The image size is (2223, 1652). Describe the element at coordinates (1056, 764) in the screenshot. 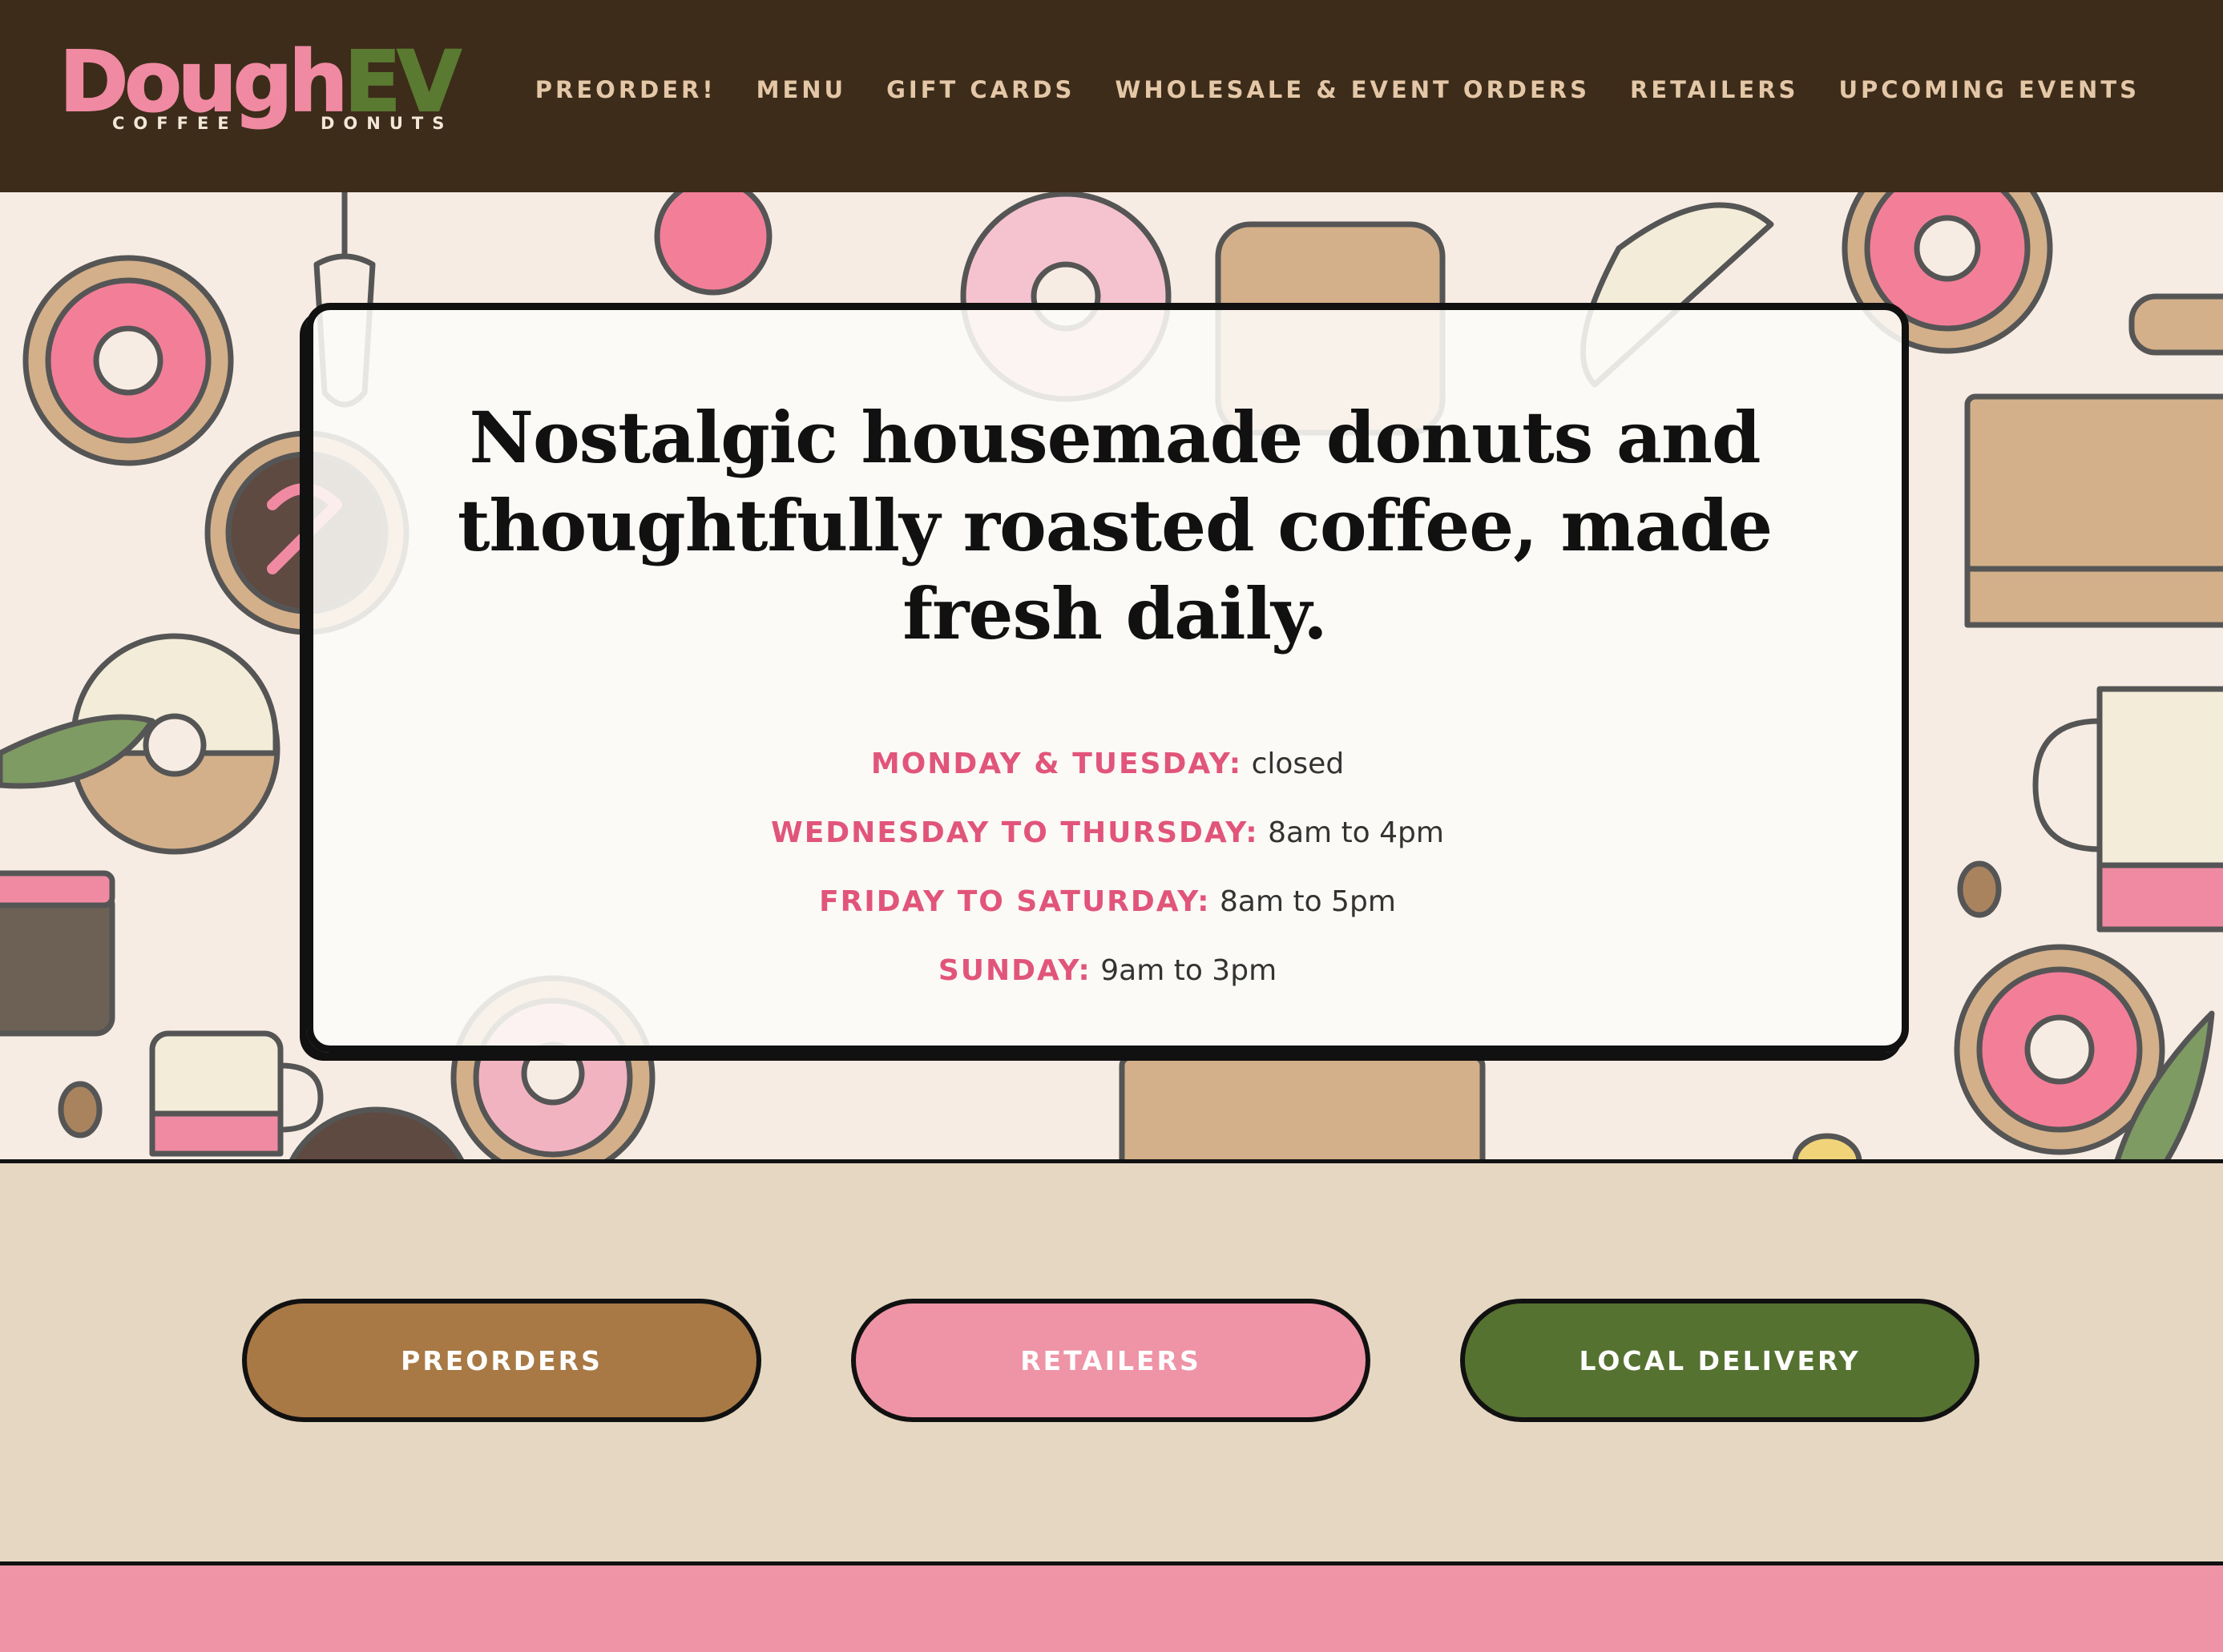

I see `hours-day: MONDAY & TUESDAY:` at that location.